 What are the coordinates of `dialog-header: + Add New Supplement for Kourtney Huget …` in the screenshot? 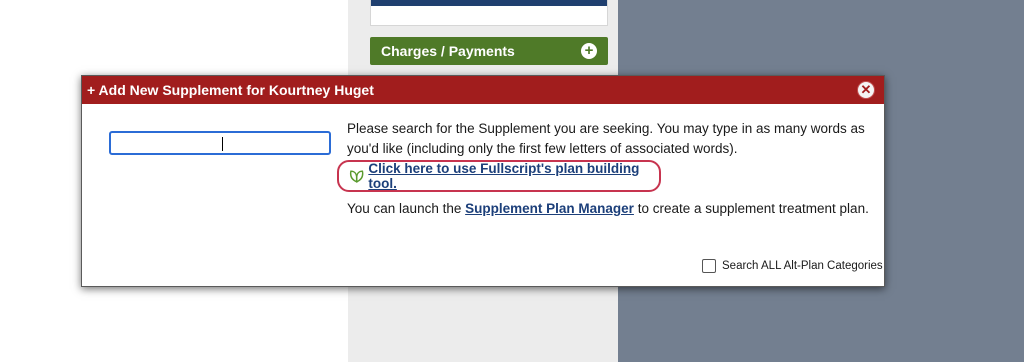 It's located at (483, 90).